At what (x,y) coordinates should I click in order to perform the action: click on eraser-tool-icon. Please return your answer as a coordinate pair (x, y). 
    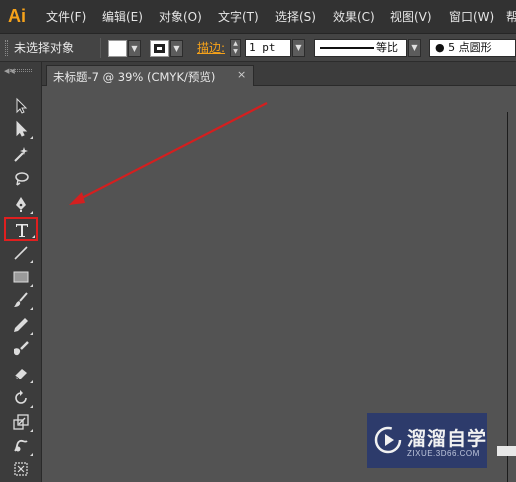
    Looking at the image, I should click on (20, 374).